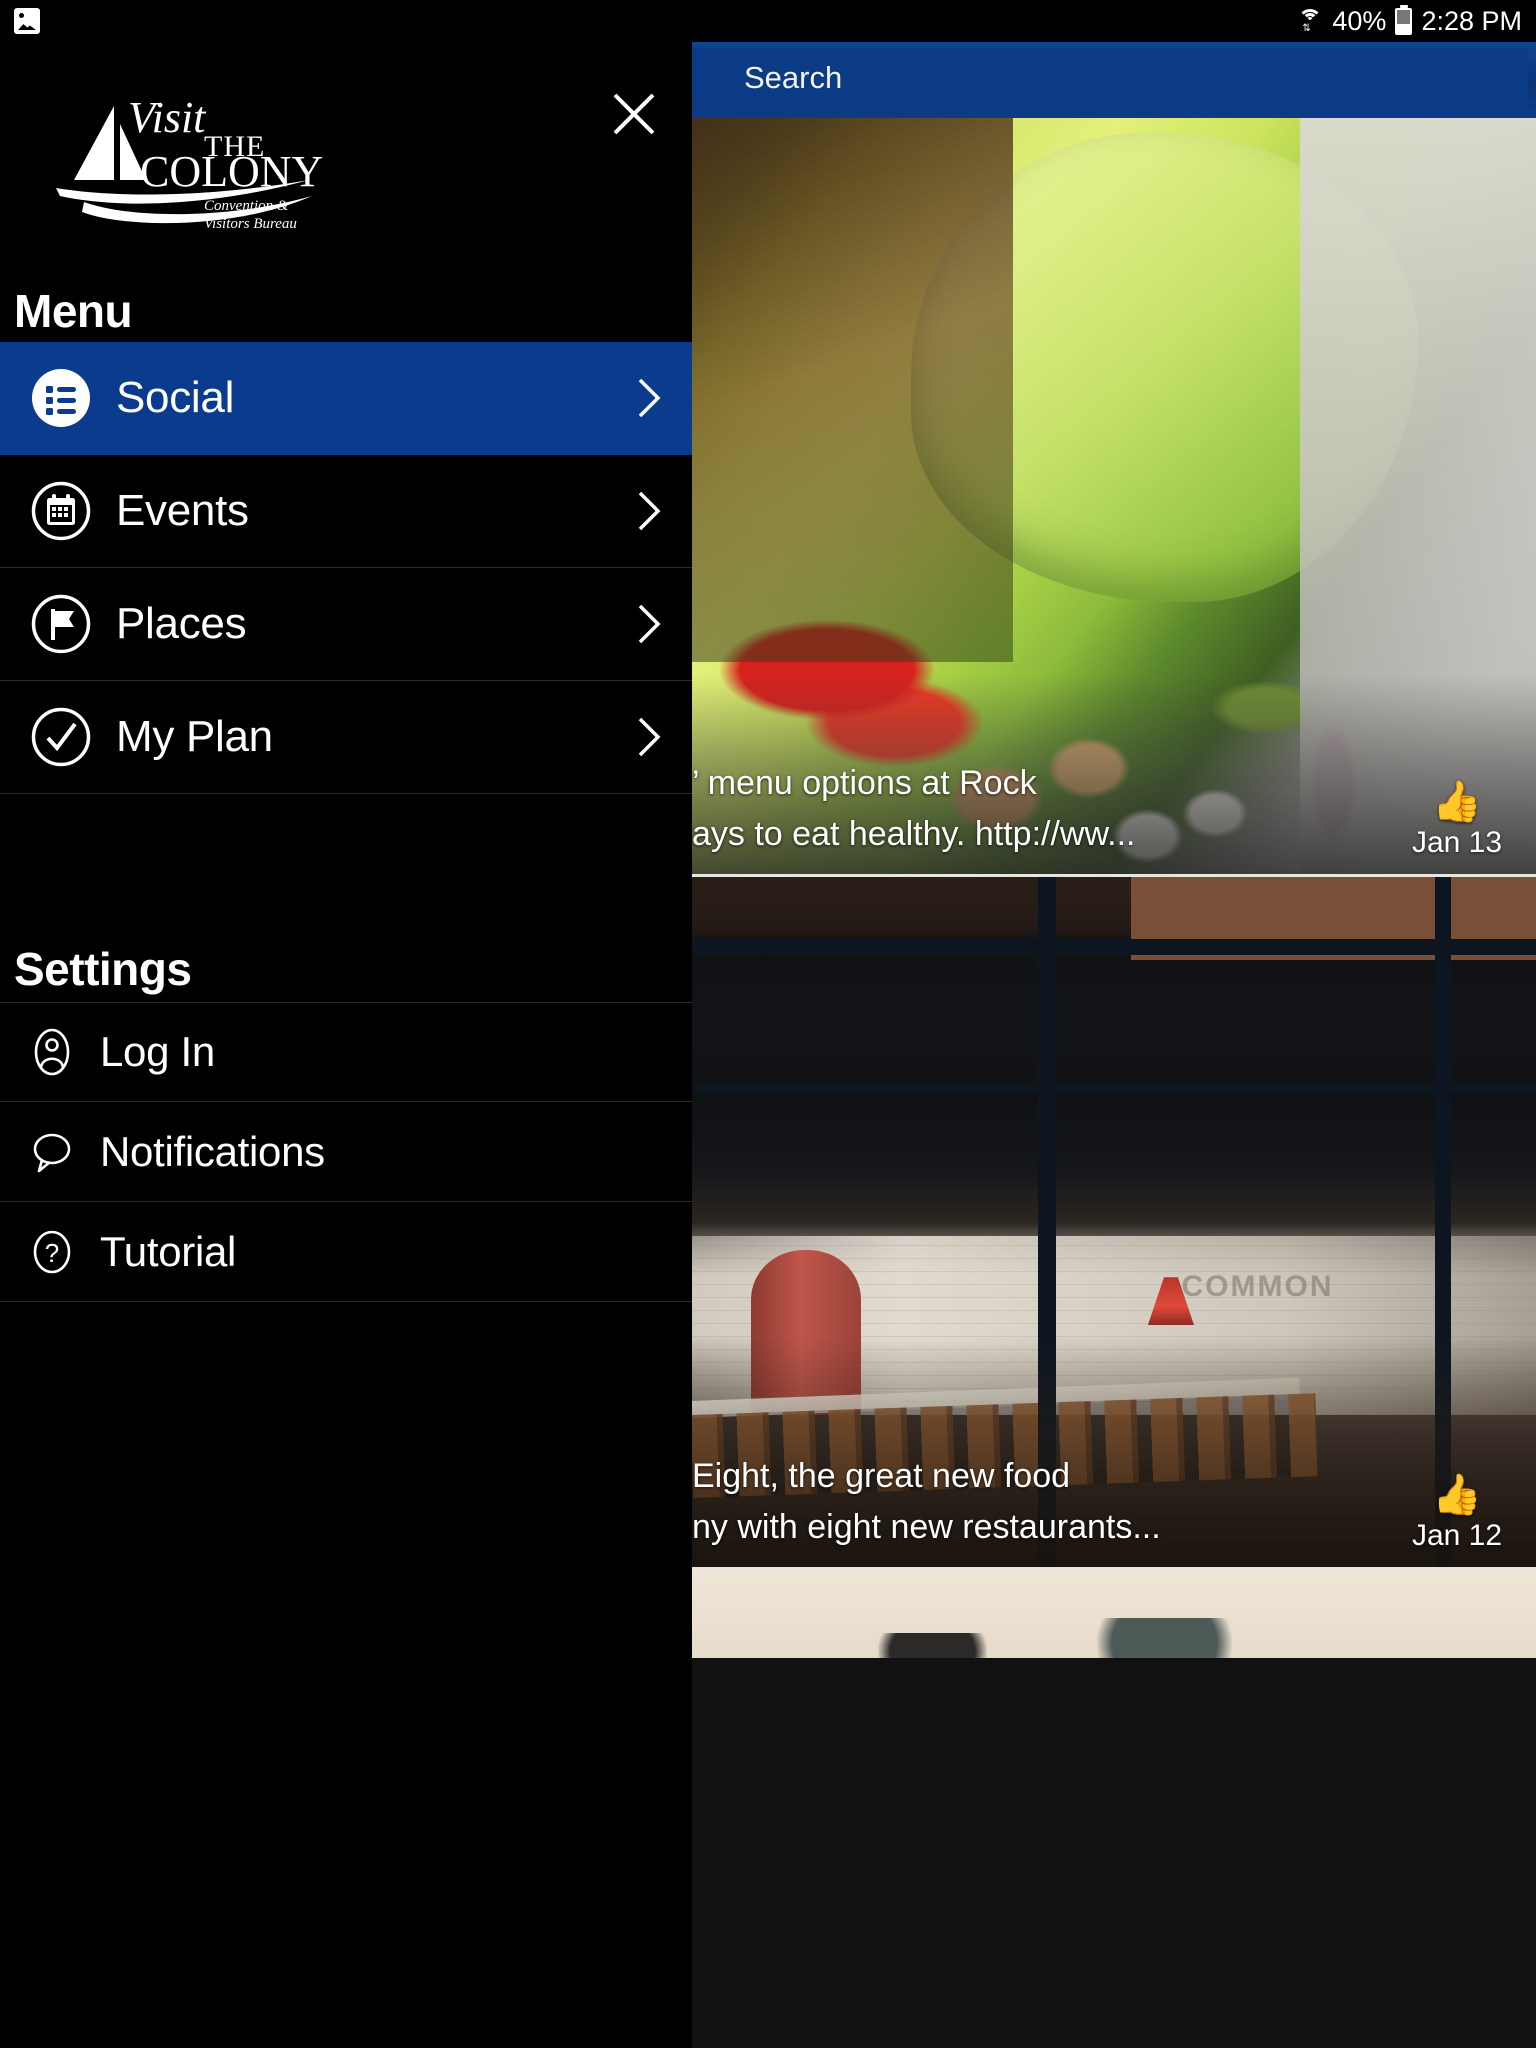 The width and height of the screenshot is (1536, 2048). I want to click on status-notifications, so click(27, 21).